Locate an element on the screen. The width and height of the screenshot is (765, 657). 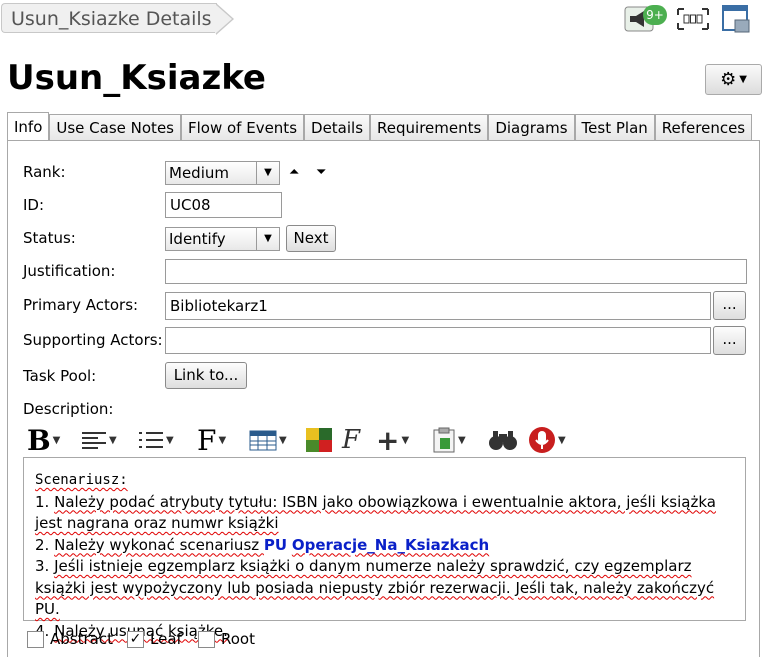
layout-icon is located at coordinates (693, 19).